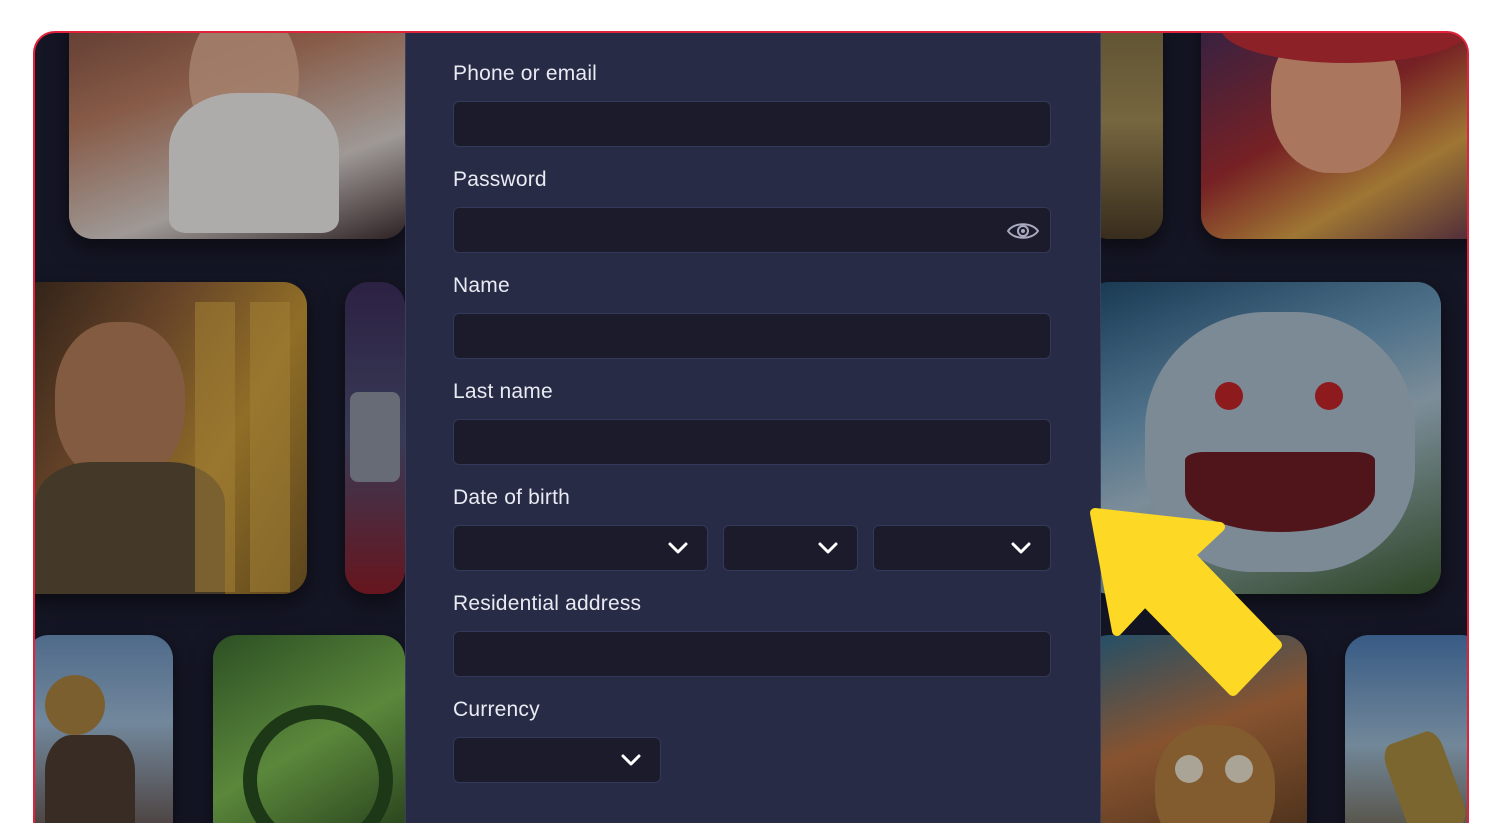 Image resolution: width=1500 pixels, height=823 pixels. I want to click on game-tile-adventurer, so click(171, 438).